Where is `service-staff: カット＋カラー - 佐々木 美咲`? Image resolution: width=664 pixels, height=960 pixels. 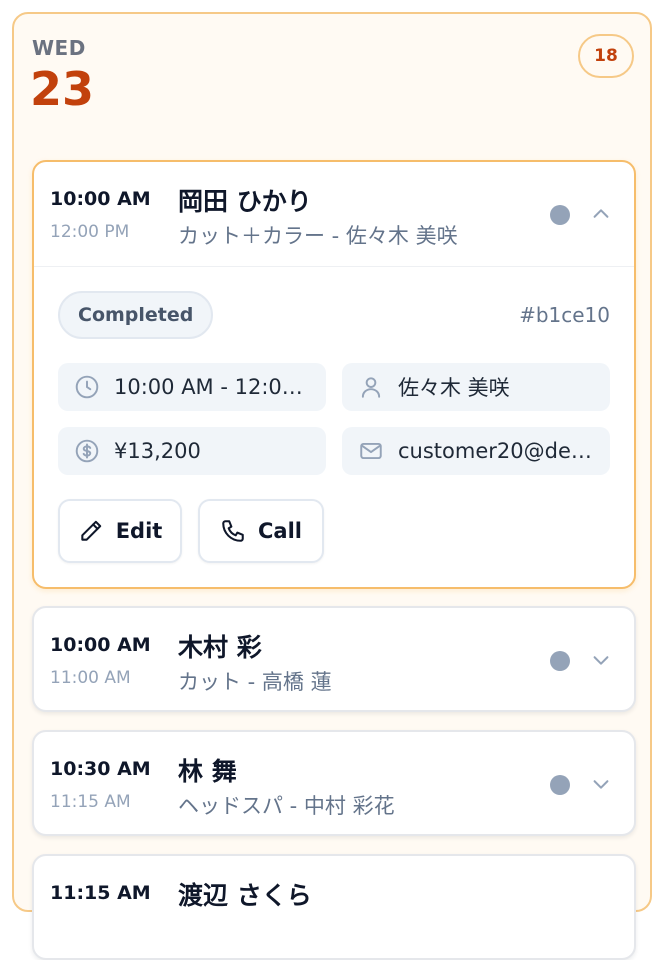 service-staff: カット＋カラー - 佐々木 美咲 is located at coordinates (318, 236).